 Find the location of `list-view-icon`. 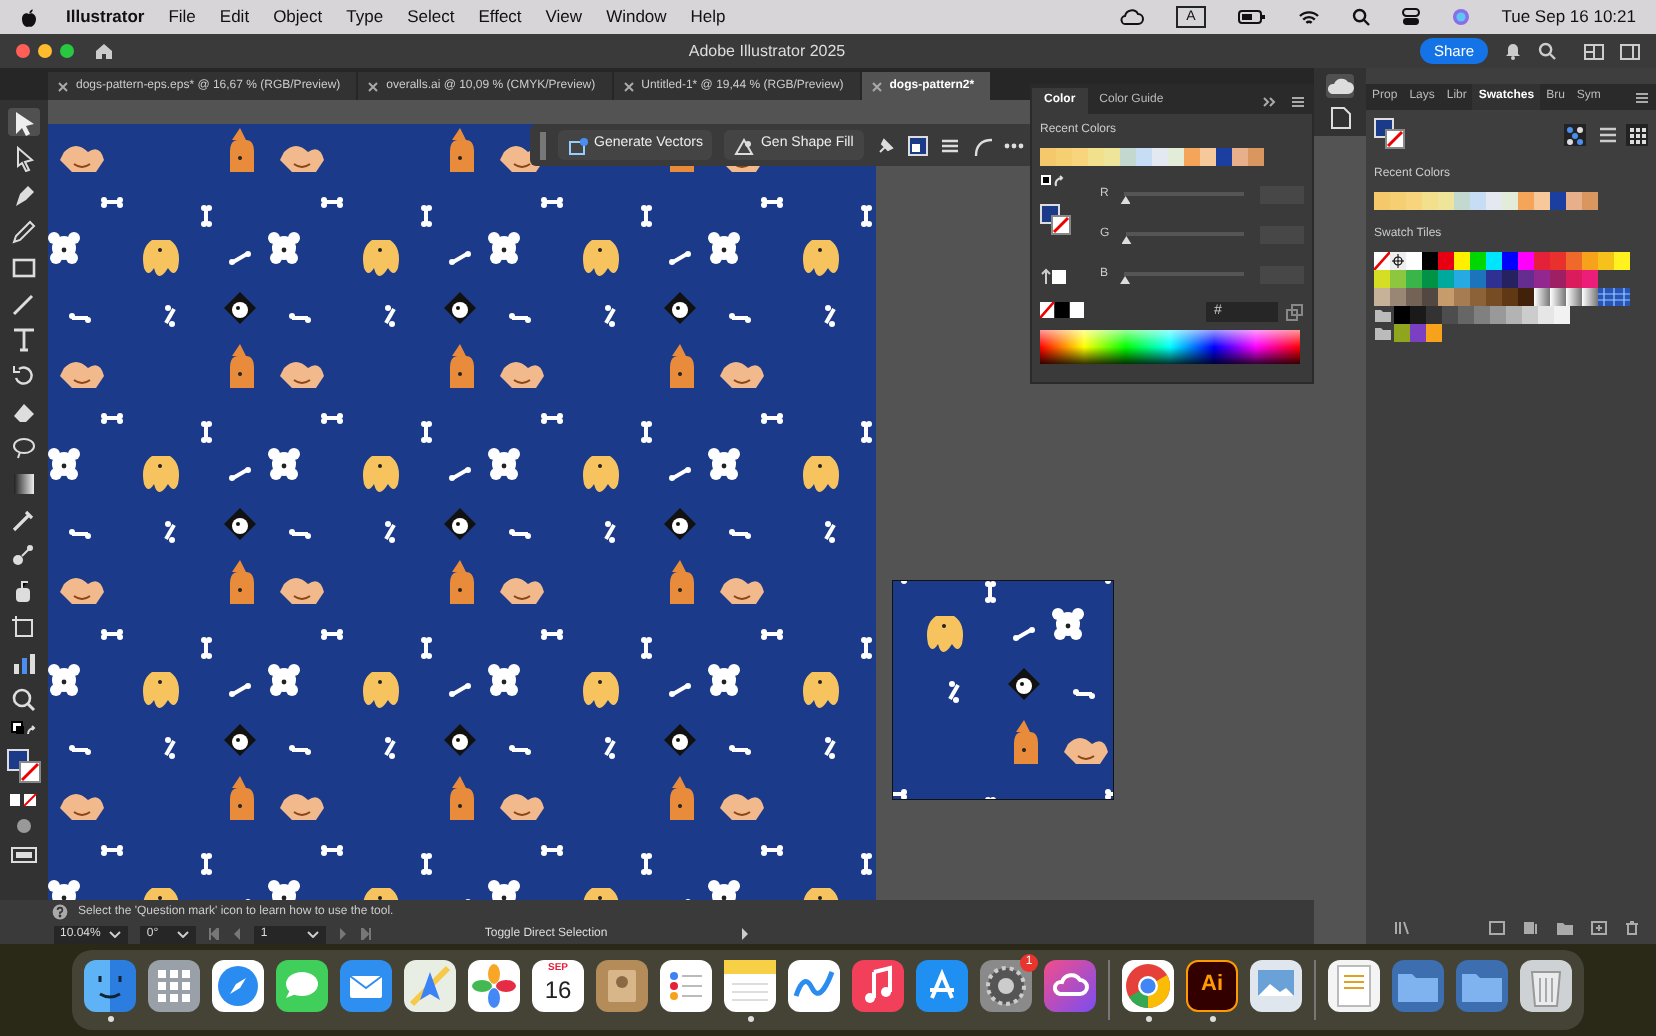

list-view-icon is located at coordinates (1608, 134).